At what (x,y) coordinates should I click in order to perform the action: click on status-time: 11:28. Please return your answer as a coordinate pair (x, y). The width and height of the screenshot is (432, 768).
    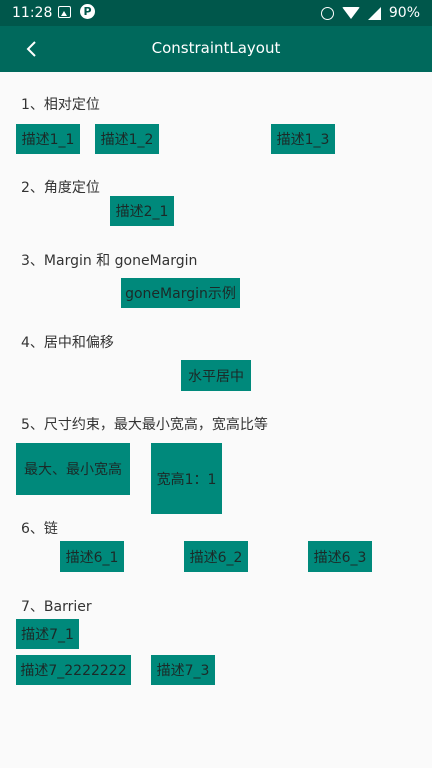
    Looking at the image, I should click on (32, 13).